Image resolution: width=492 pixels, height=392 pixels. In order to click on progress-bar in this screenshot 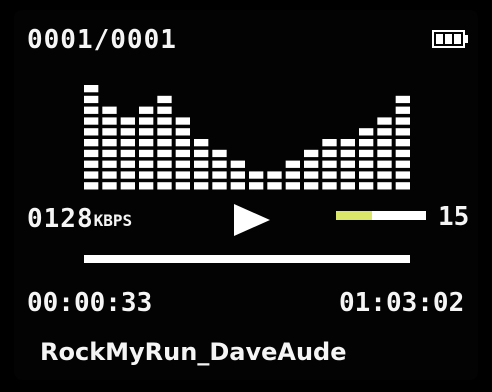, I will do `click(247, 259)`.